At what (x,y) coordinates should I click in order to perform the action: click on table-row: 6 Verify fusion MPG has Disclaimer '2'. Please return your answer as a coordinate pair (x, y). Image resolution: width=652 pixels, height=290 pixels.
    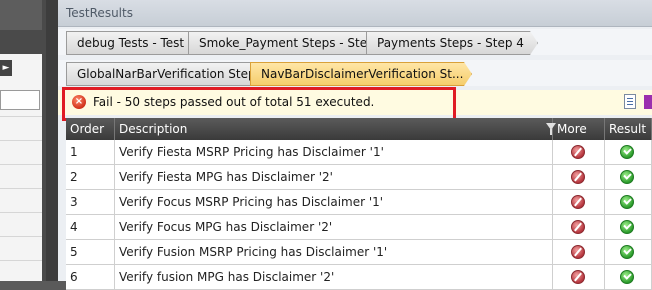
    Looking at the image, I should click on (359, 277).